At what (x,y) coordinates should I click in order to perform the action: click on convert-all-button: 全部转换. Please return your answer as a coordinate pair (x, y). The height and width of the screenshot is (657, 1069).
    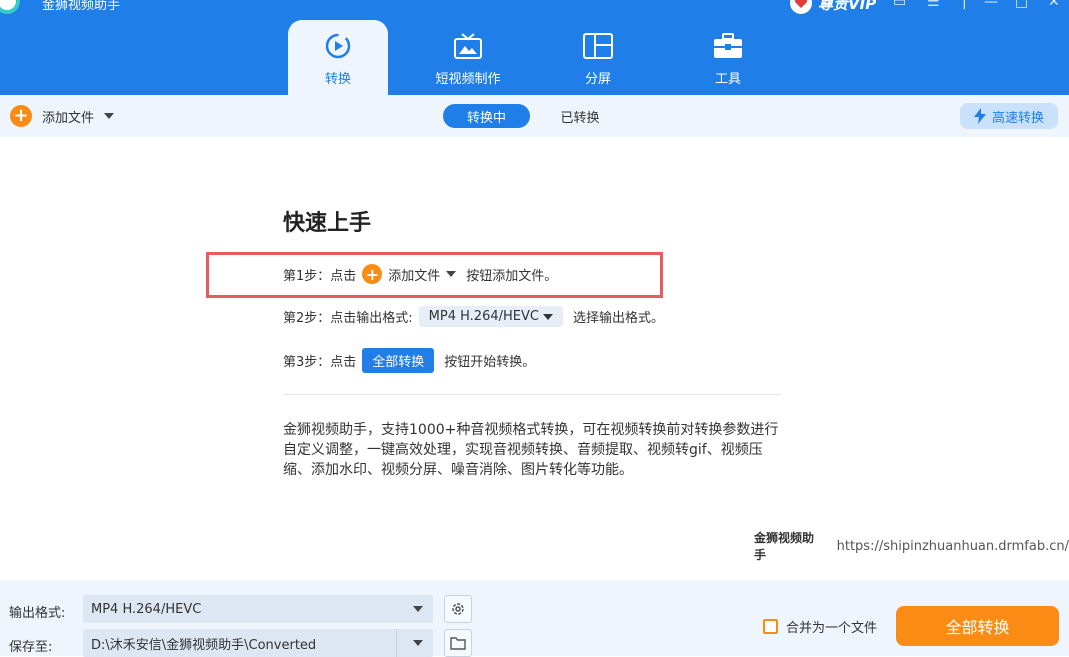
    Looking at the image, I should click on (977, 626).